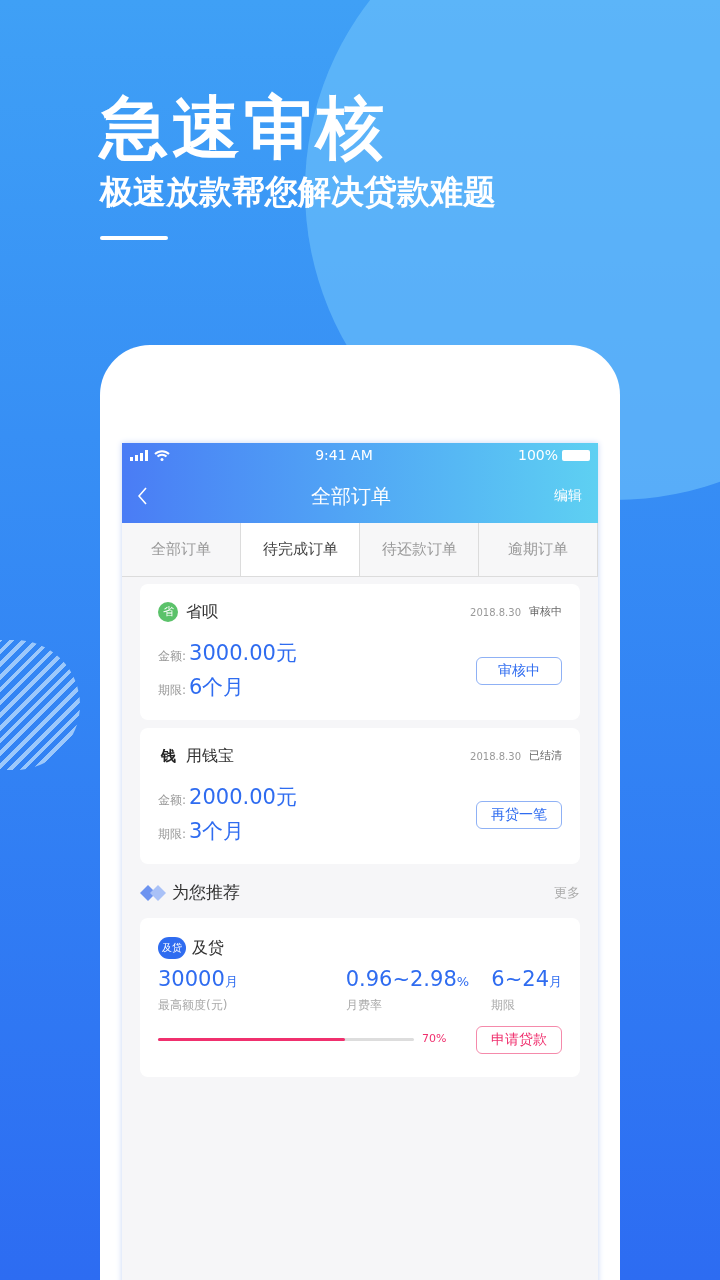 This screenshot has width=720, height=1280. What do you see at coordinates (298, 192) in the screenshot?
I see `subtitle: 极速放款帮您解决贷款难题` at bounding box center [298, 192].